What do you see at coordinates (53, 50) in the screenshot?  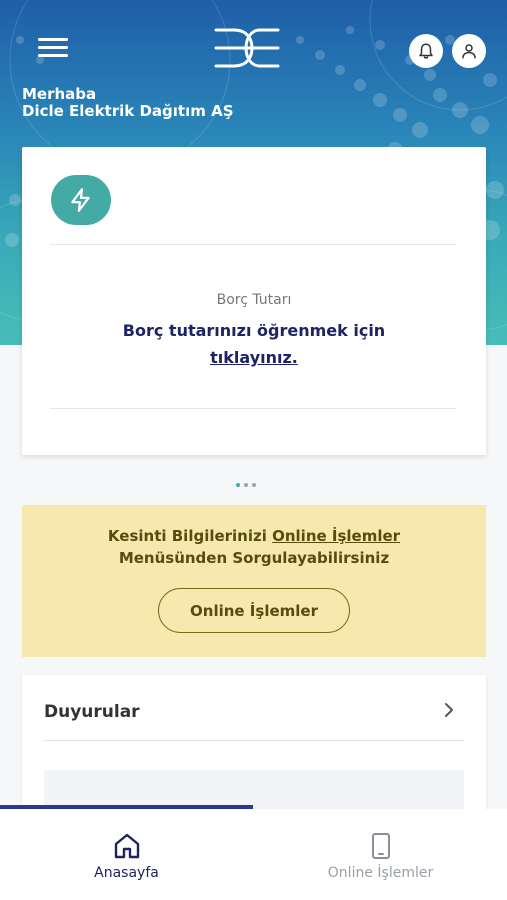 I see `hamburger-icon` at bounding box center [53, 50].